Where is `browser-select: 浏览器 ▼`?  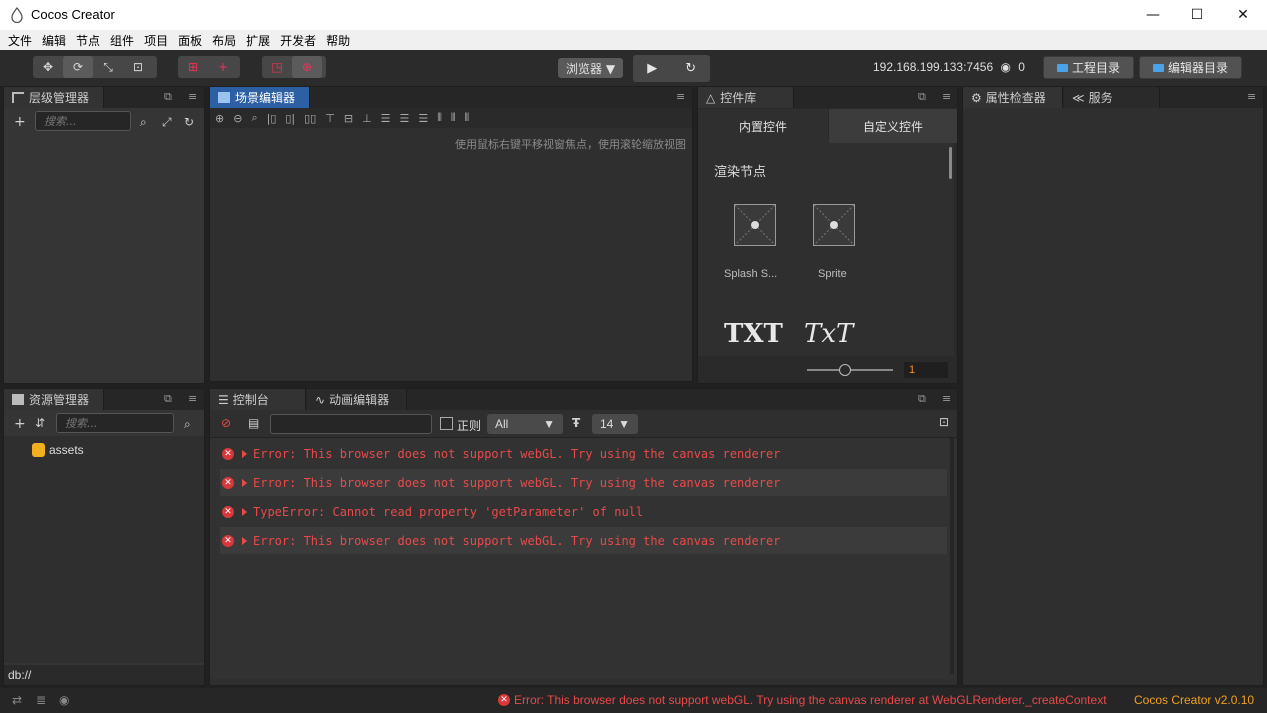
browser-select: 浏览器 ▼ is located at coordinates (591, 68).